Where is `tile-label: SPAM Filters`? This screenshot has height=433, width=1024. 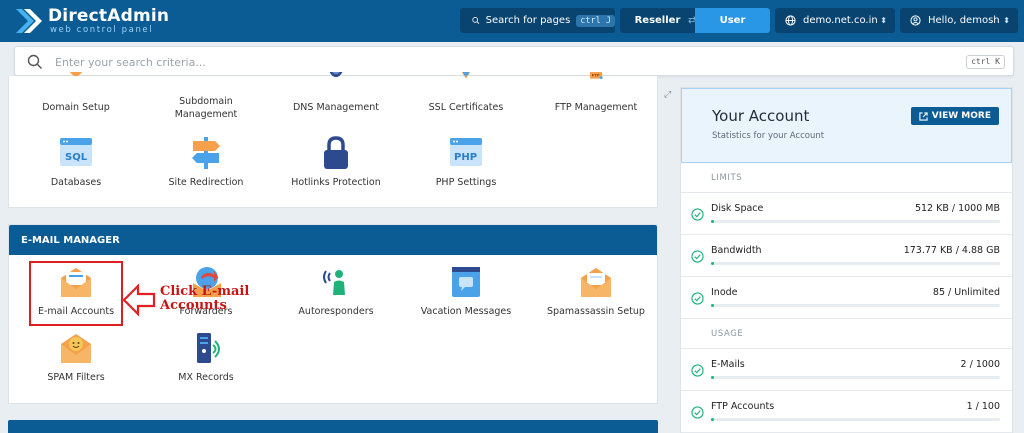
tile-label: SPAM Filters is located at coordinates (76, 377).